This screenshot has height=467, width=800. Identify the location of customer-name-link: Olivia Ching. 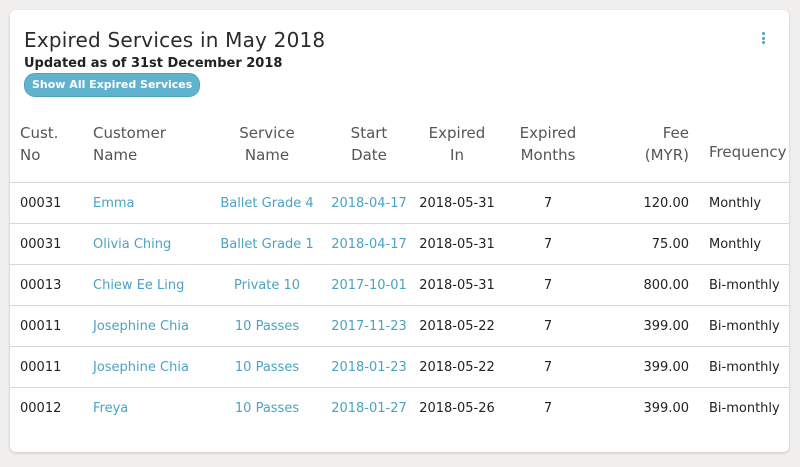
(132, 244).